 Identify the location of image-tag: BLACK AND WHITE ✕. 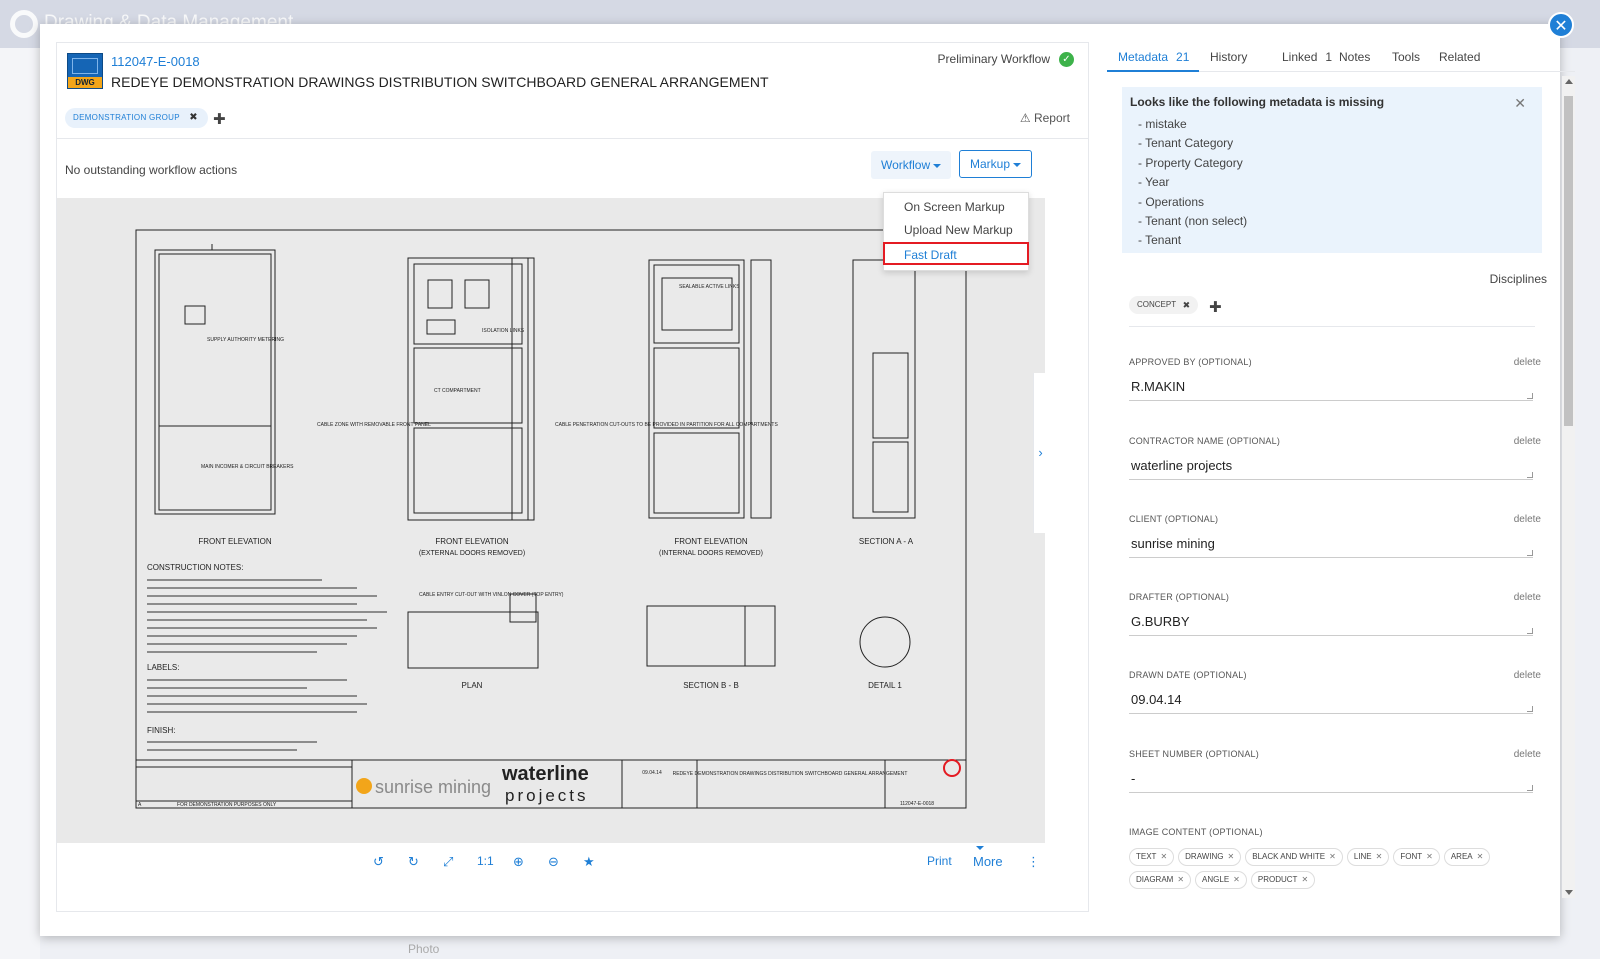
(1294, 857).